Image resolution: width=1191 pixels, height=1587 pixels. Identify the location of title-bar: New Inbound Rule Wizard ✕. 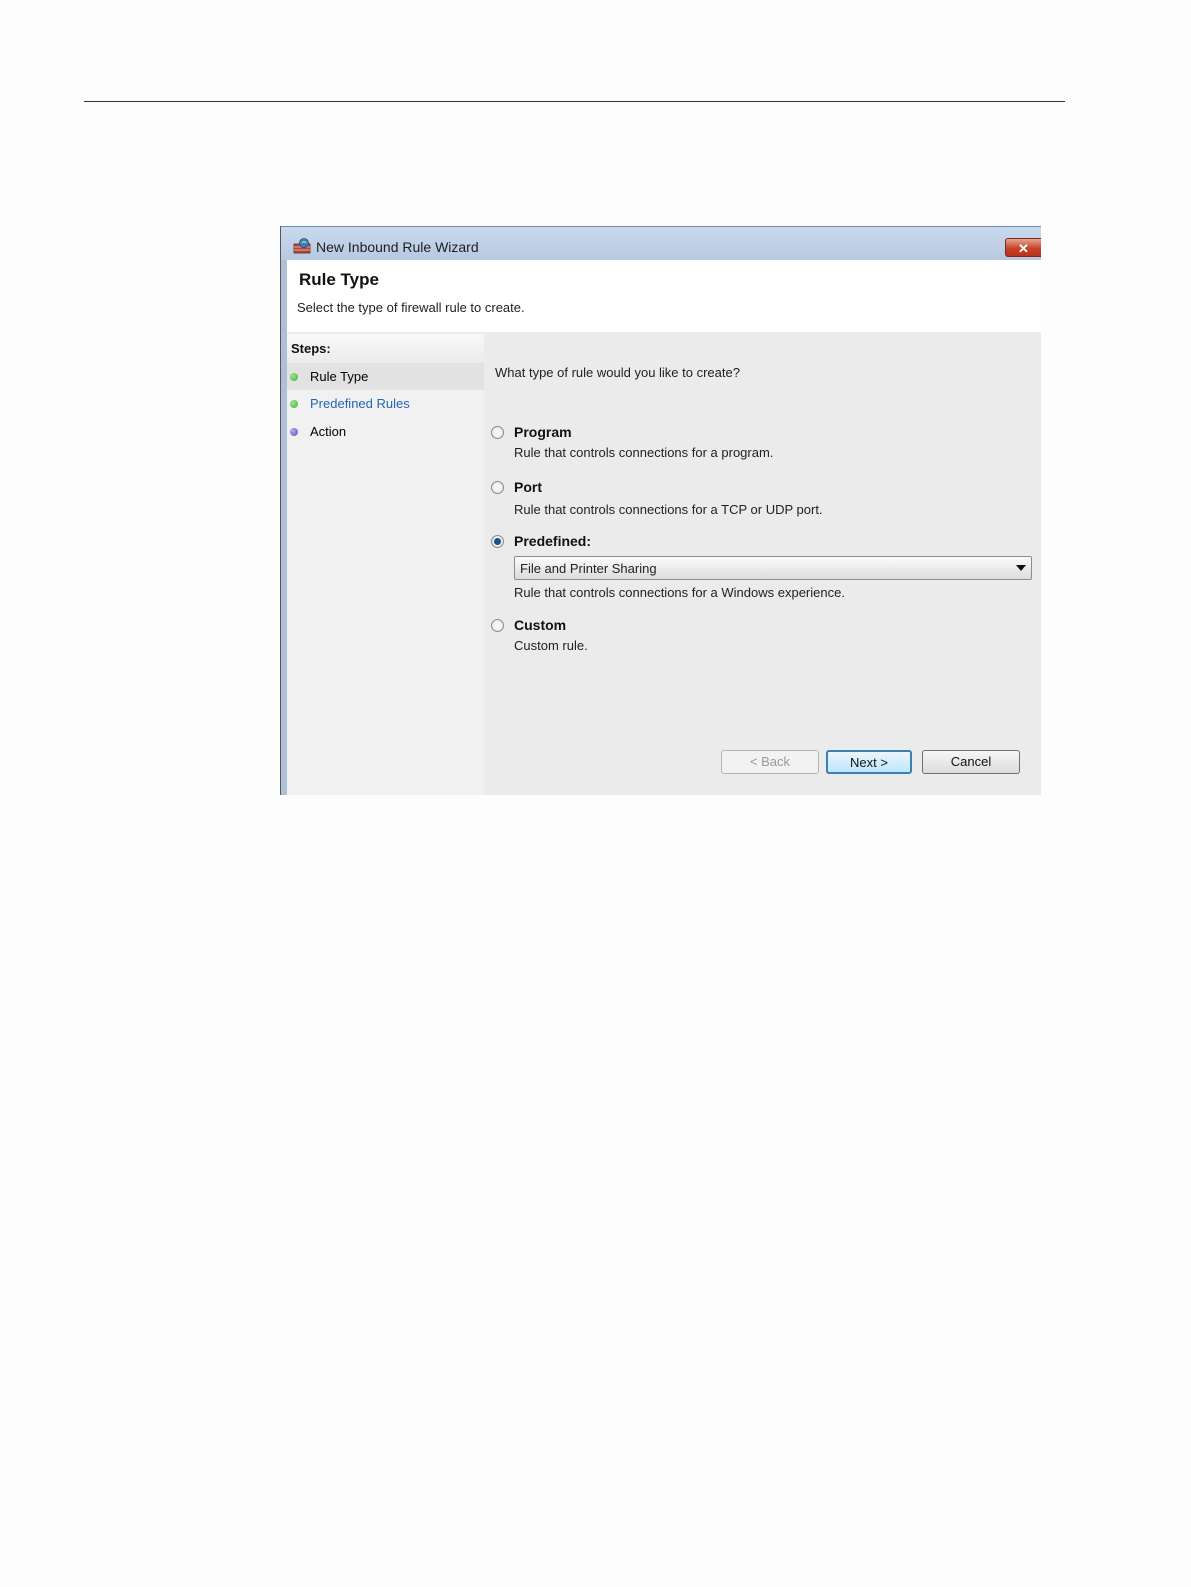
(661, 243).